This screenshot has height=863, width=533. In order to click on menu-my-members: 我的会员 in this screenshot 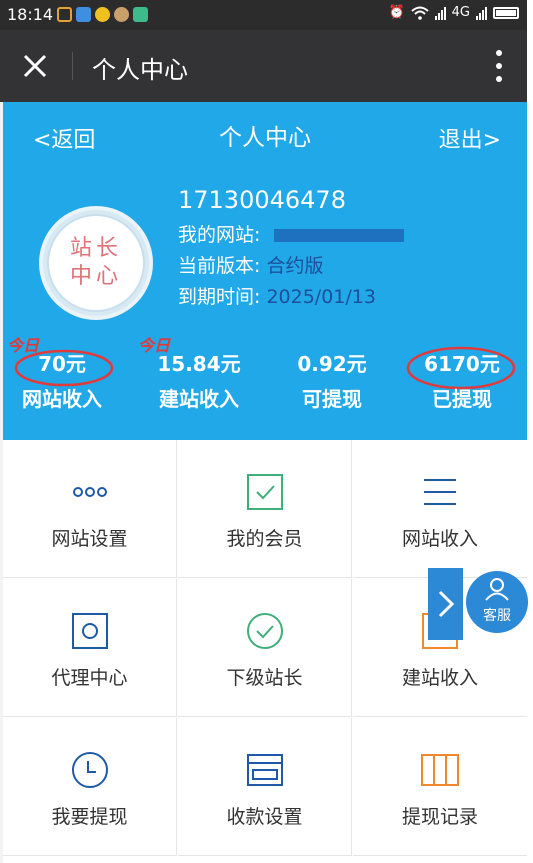, I will do `click(265, 509)`.